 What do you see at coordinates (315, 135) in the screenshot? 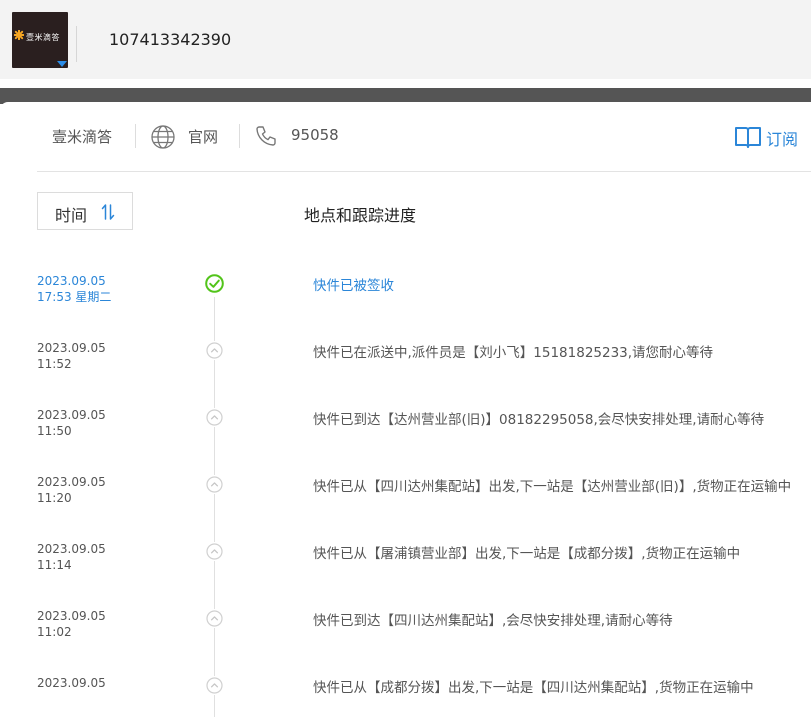
I see `carrier-phone: 95058` at bounding box center [315, 135].